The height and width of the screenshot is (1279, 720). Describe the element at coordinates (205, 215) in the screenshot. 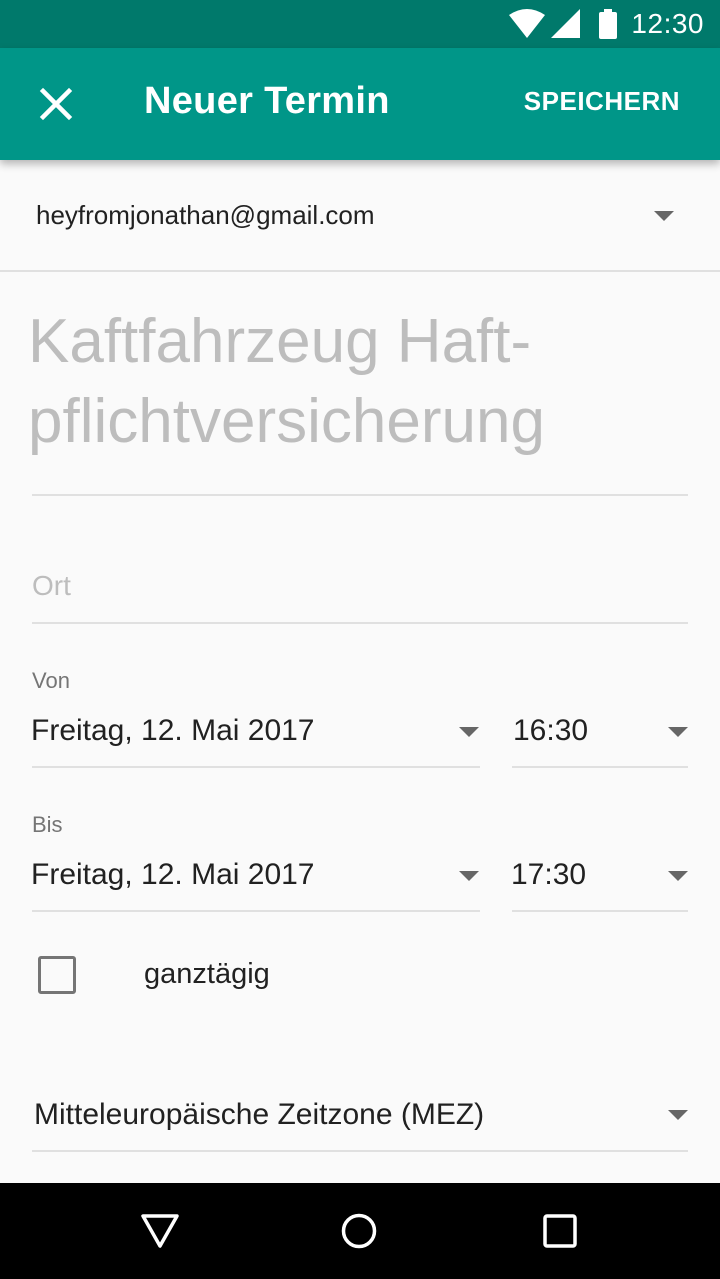

I see `account-email: heyfromjonathan@gmail.com` at that location.